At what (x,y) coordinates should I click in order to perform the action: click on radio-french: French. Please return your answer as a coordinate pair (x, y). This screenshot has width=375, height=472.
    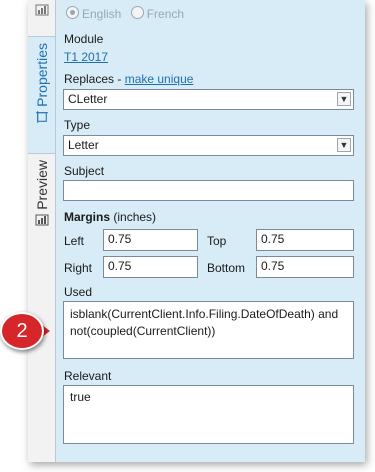
    Looking at the image, I should click on (157, 13).